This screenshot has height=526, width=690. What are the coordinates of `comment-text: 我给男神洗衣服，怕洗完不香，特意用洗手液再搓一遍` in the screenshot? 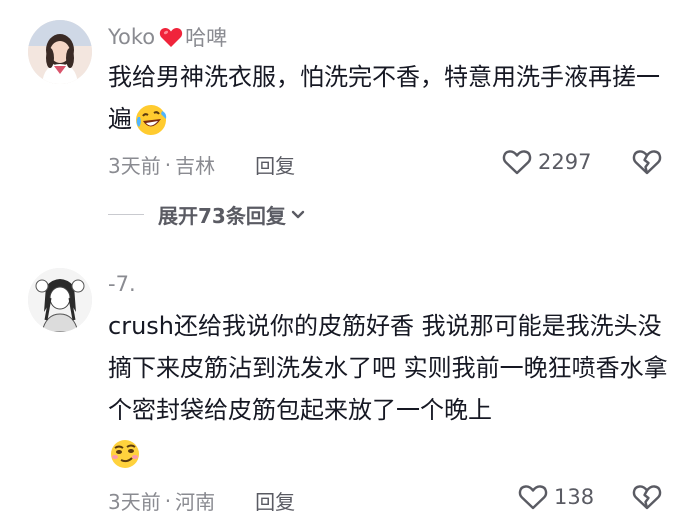 It's located at (388, 98).